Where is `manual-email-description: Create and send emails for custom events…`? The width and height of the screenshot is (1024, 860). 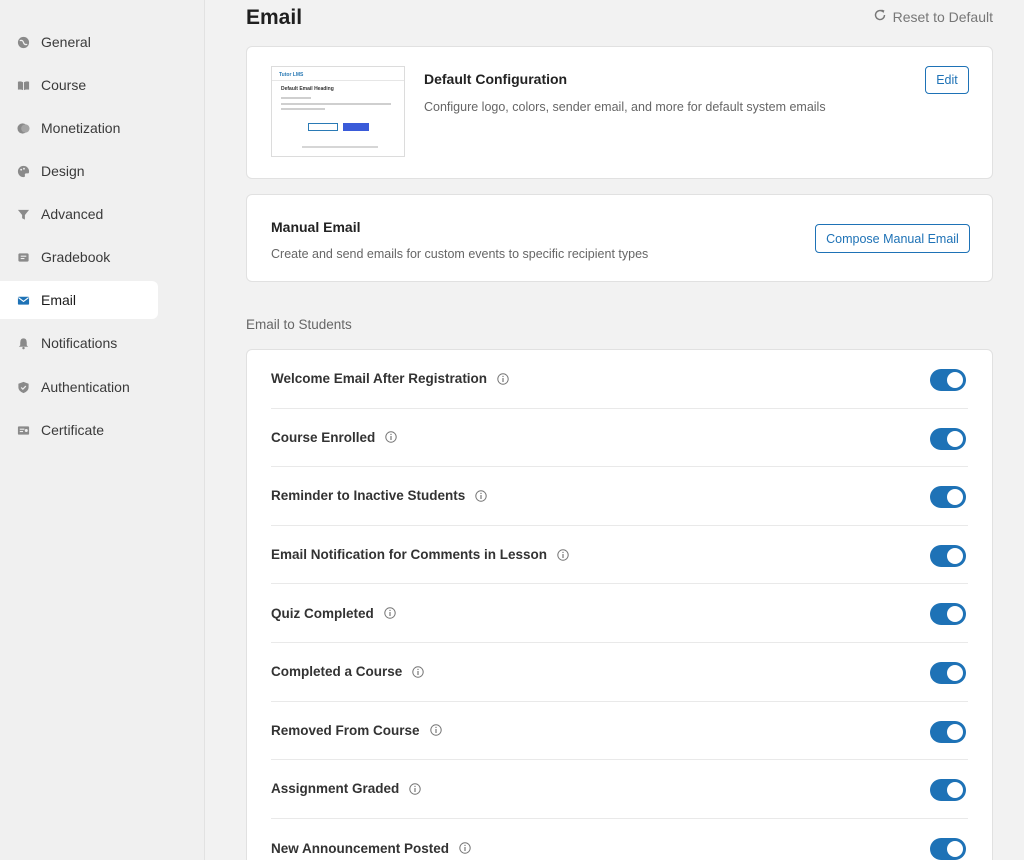
manual-email-description: Create and send emails for custom events… is located at coordinates (460, 254).